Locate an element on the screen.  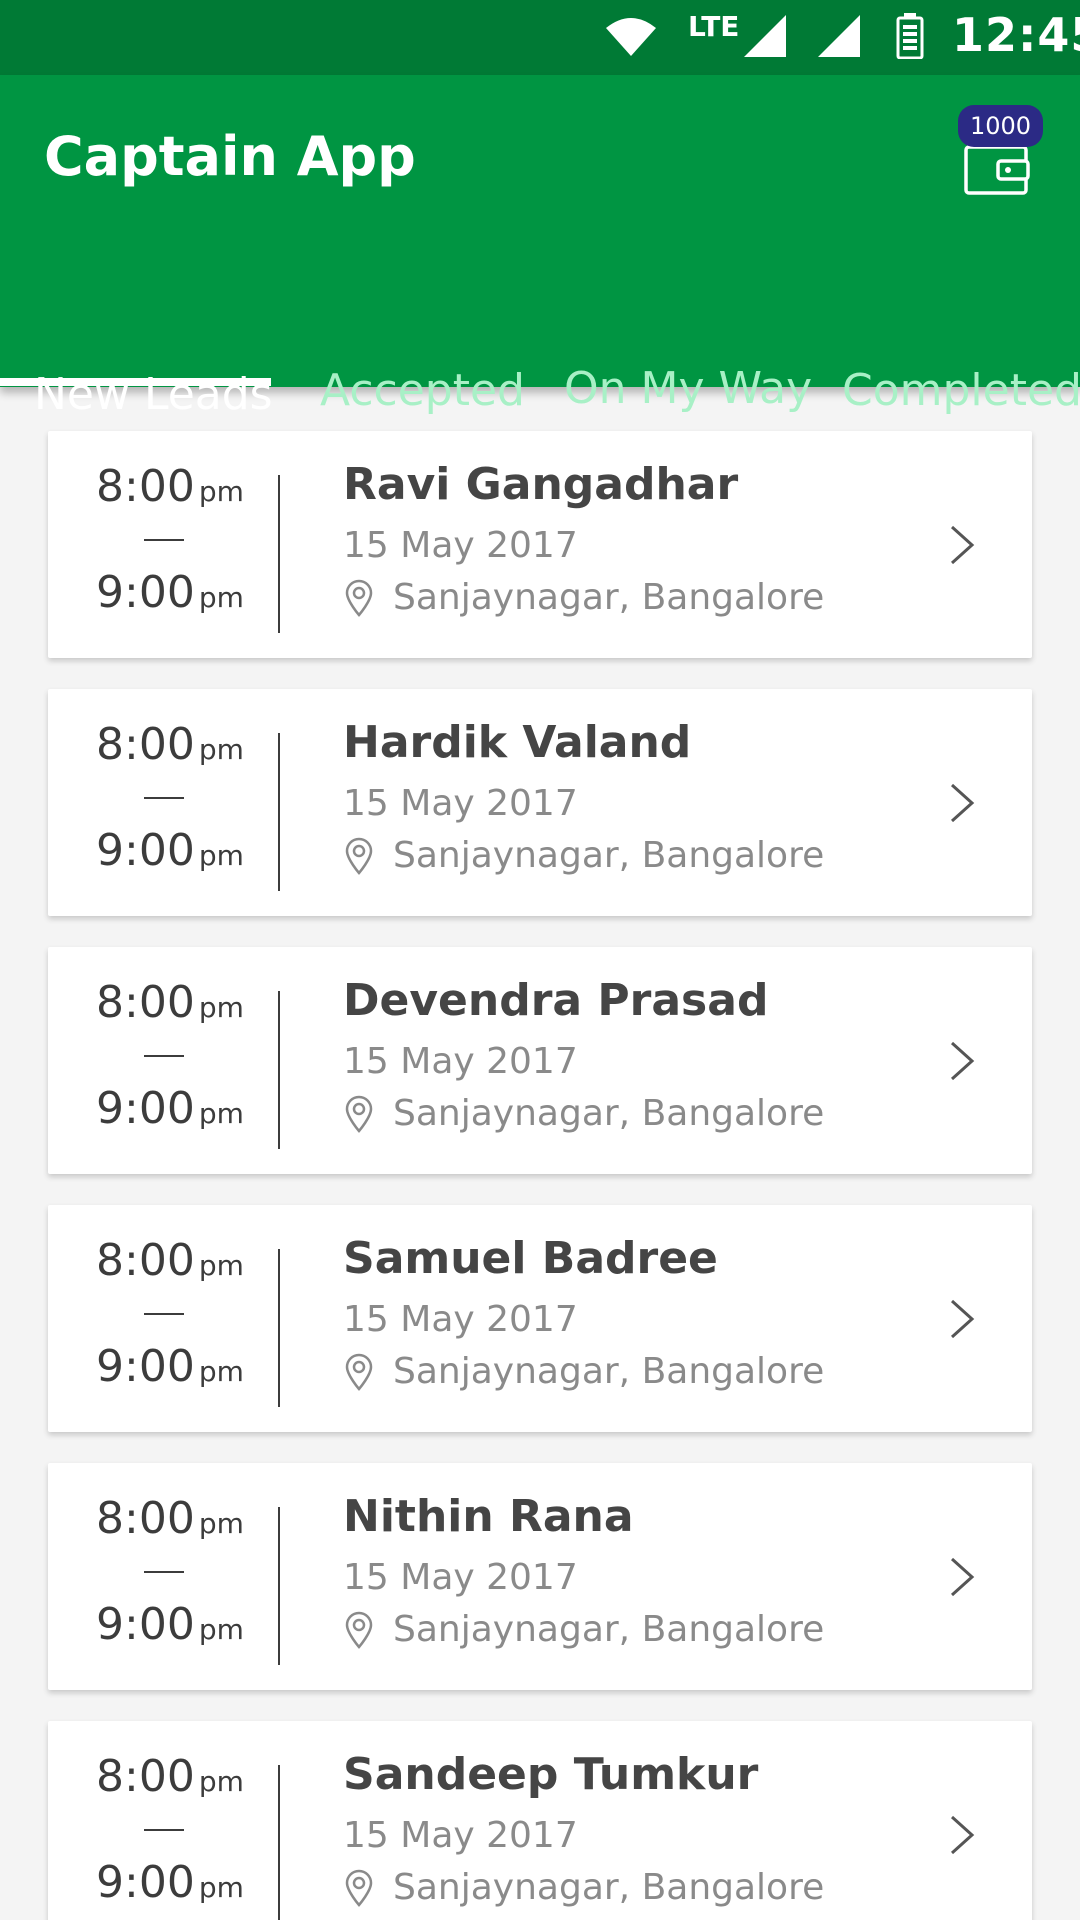
lead-name: Devendra Prasad is located at coordinates (556, 1000).